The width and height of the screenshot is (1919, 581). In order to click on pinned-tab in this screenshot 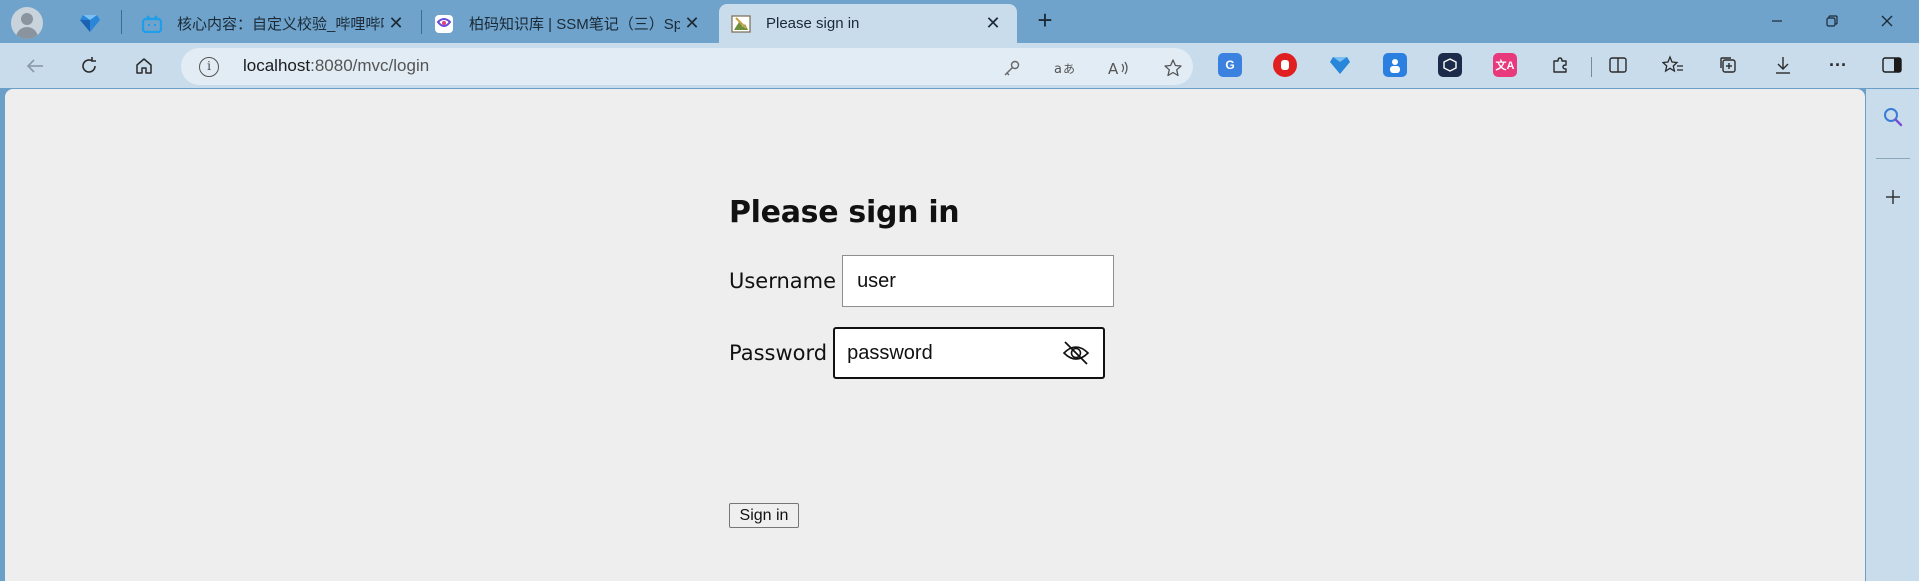, I will do `click(90, 23)`.